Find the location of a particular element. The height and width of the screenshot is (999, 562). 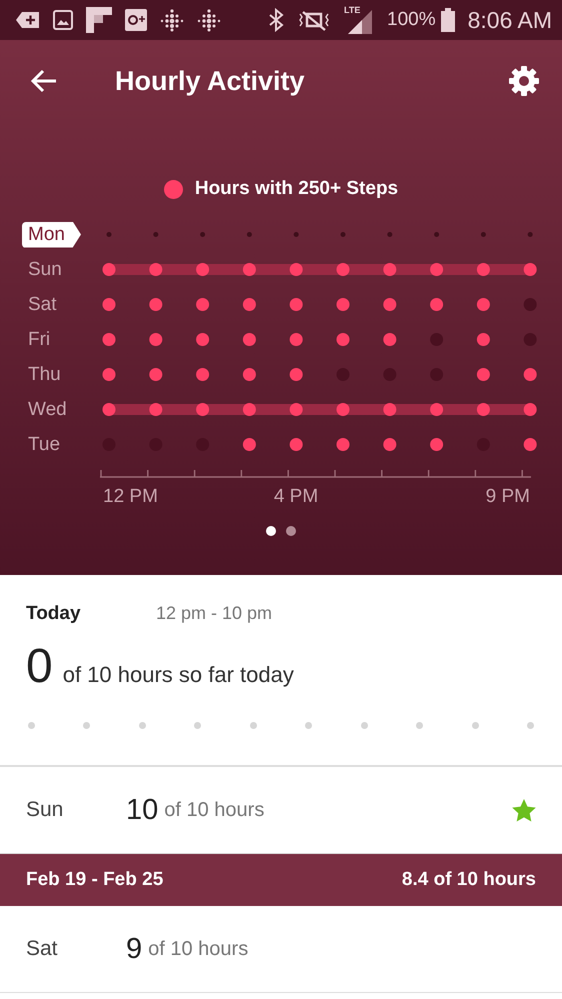

page-indicator is located at coordinates (271, 531).